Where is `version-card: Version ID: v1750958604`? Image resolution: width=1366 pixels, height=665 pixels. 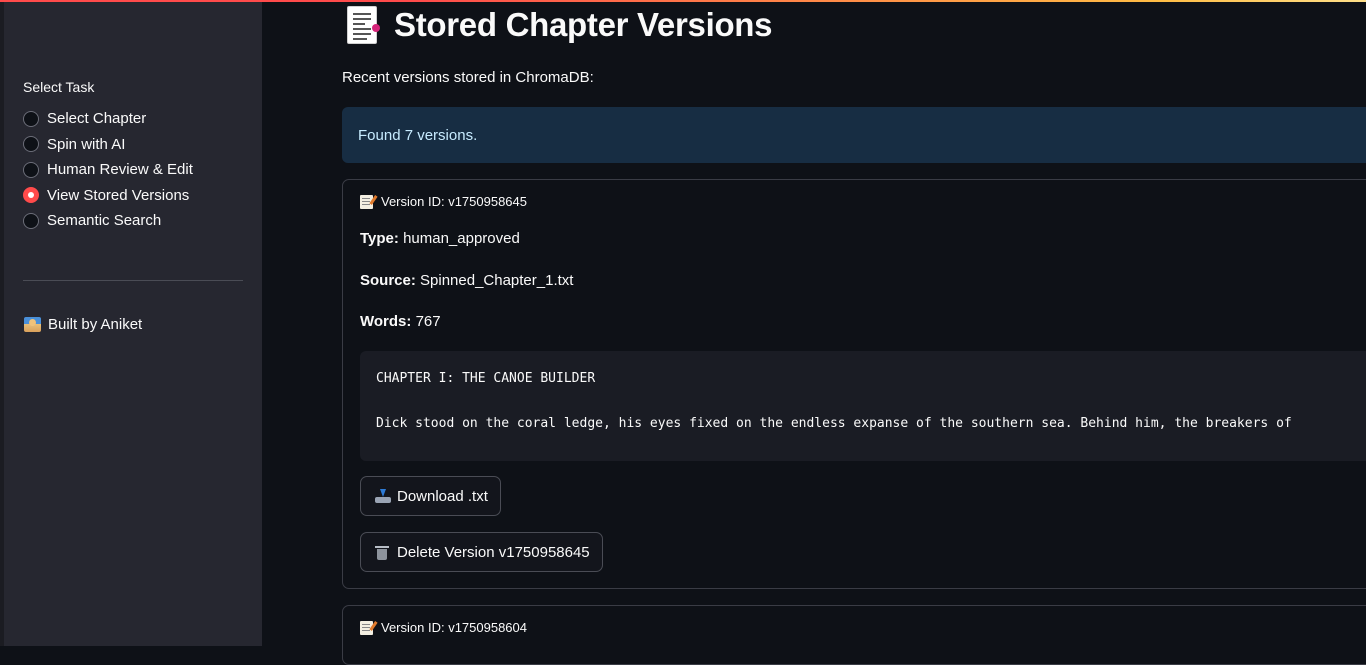 version-card: Version ID: v1750958604 is located at coordinates (854, 635).